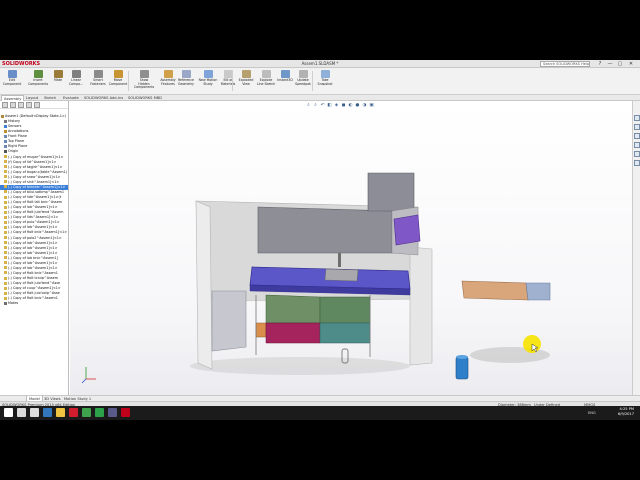 This screenshot has width=640, height=480. What do you see at coordinates (300, 366) in the screenshot?
I see `floor-shadow` at bounding box center [300, 366].